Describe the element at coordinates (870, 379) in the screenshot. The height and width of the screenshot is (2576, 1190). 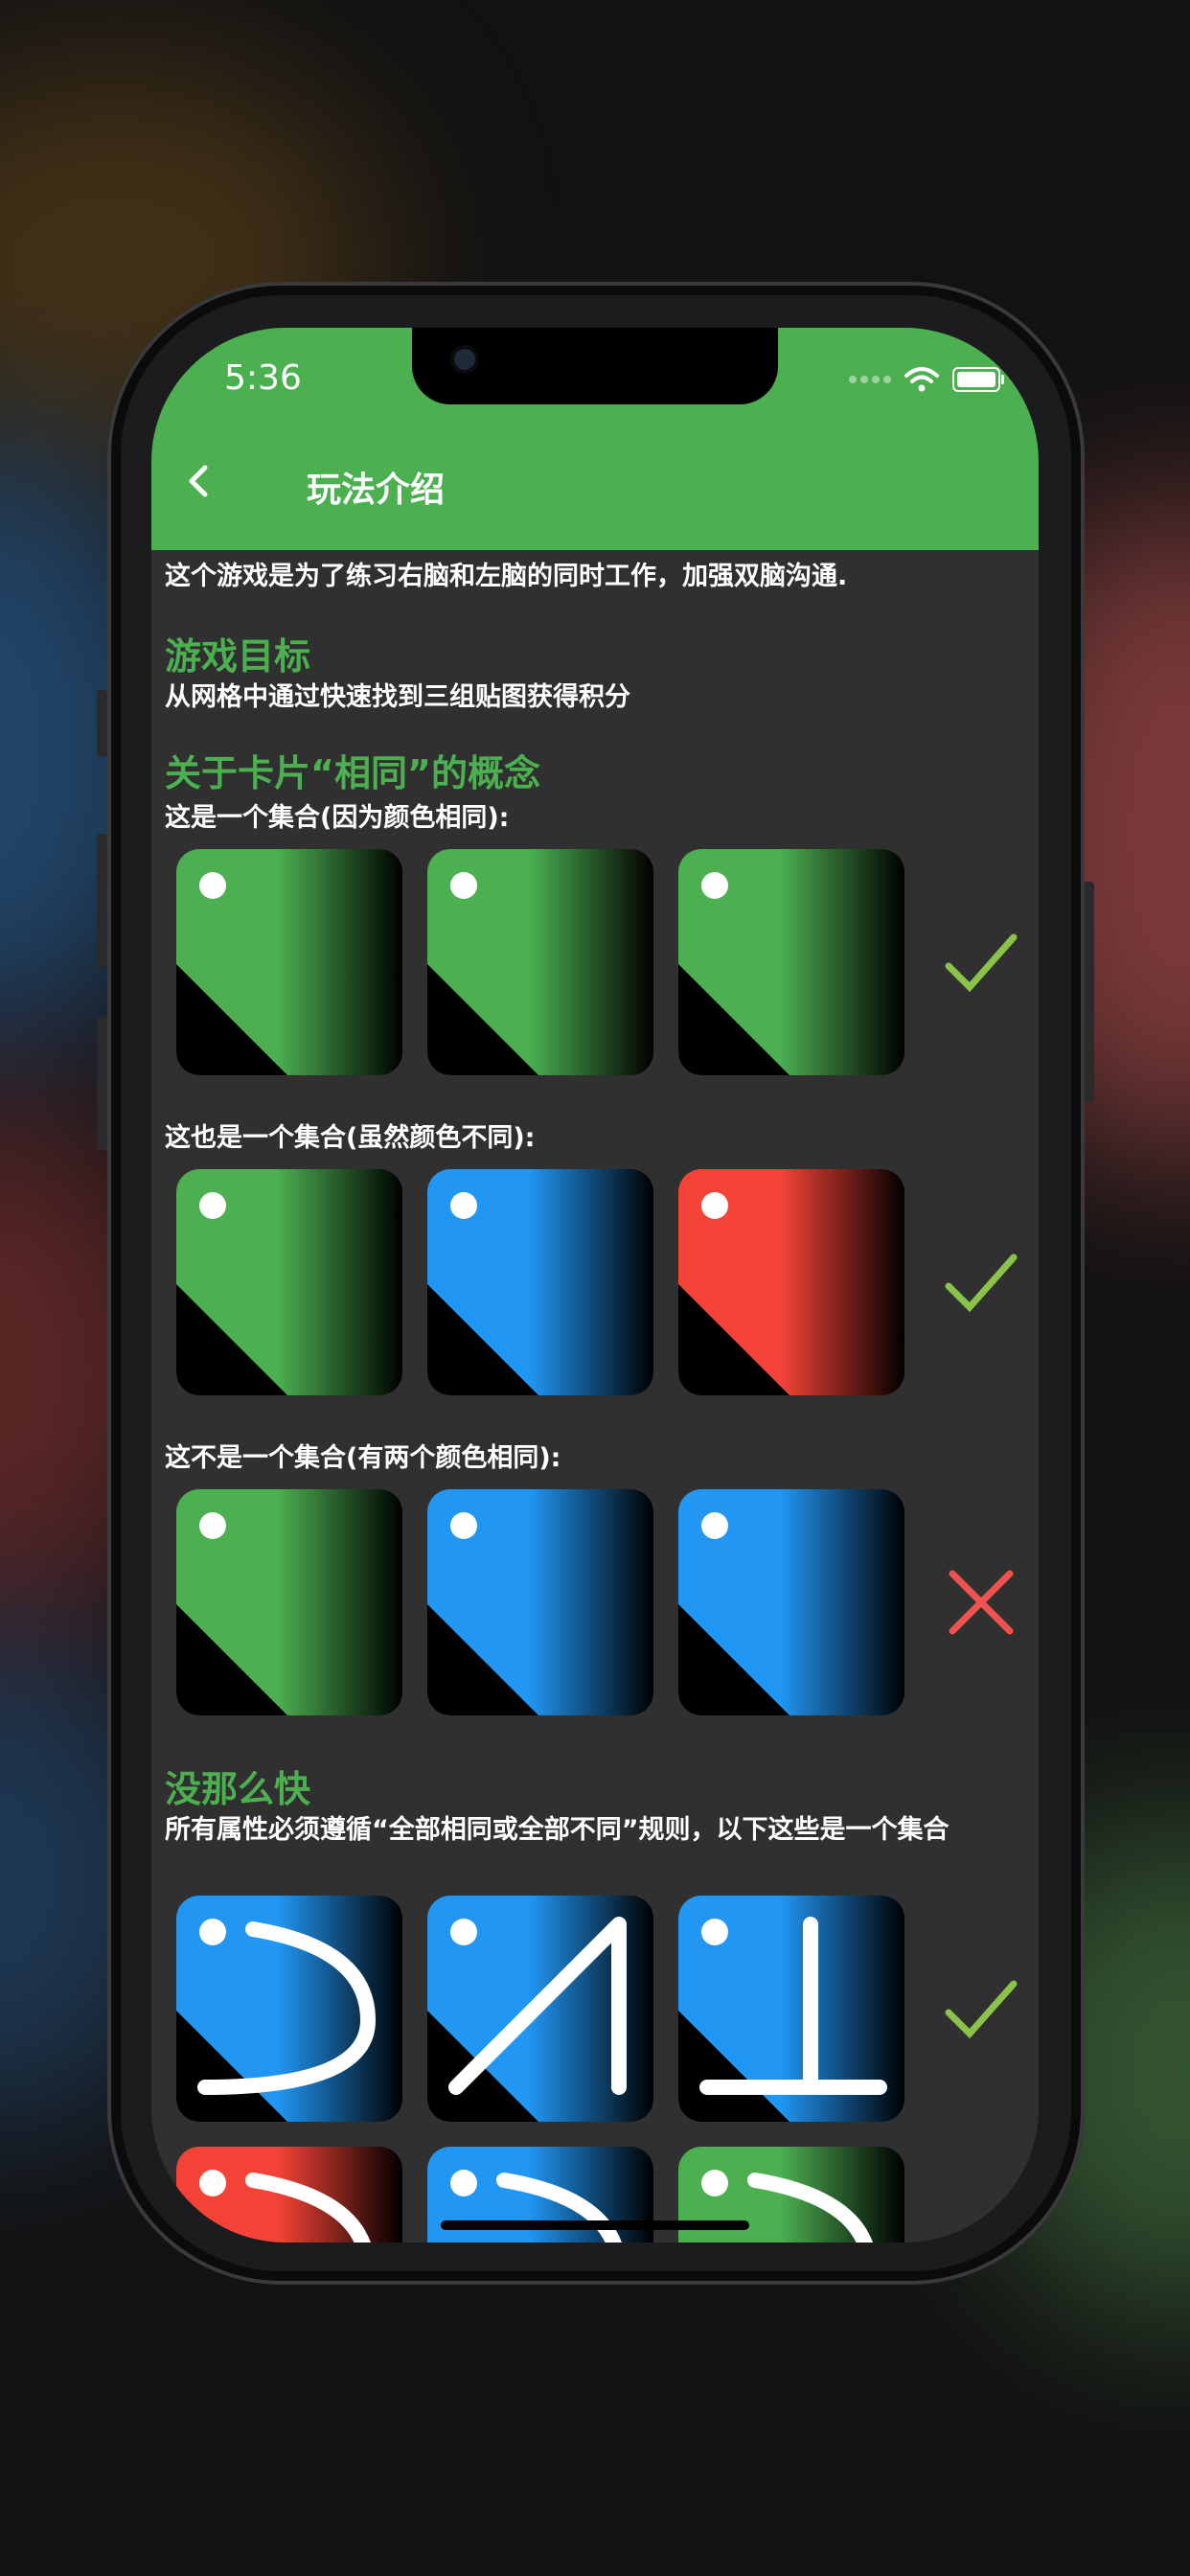
I see `signal-icon` at that location.